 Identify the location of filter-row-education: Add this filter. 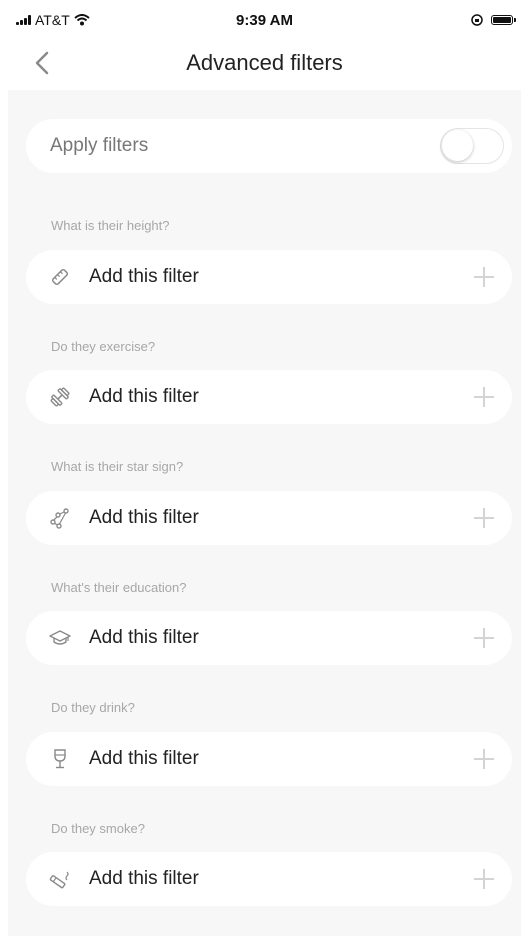
(269, 638).